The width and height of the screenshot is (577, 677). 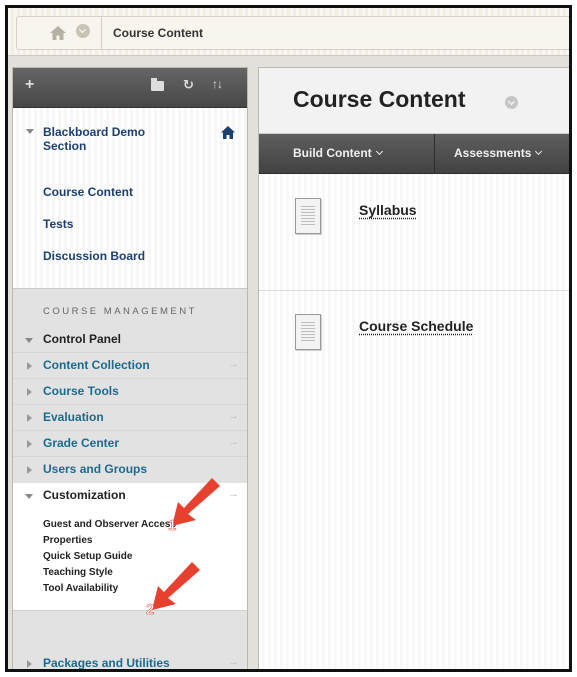 What do you see at coordinates (173, 589) in the screenshot?
I see `callout-arrow-2: 2` at bounding box center [173, 589].